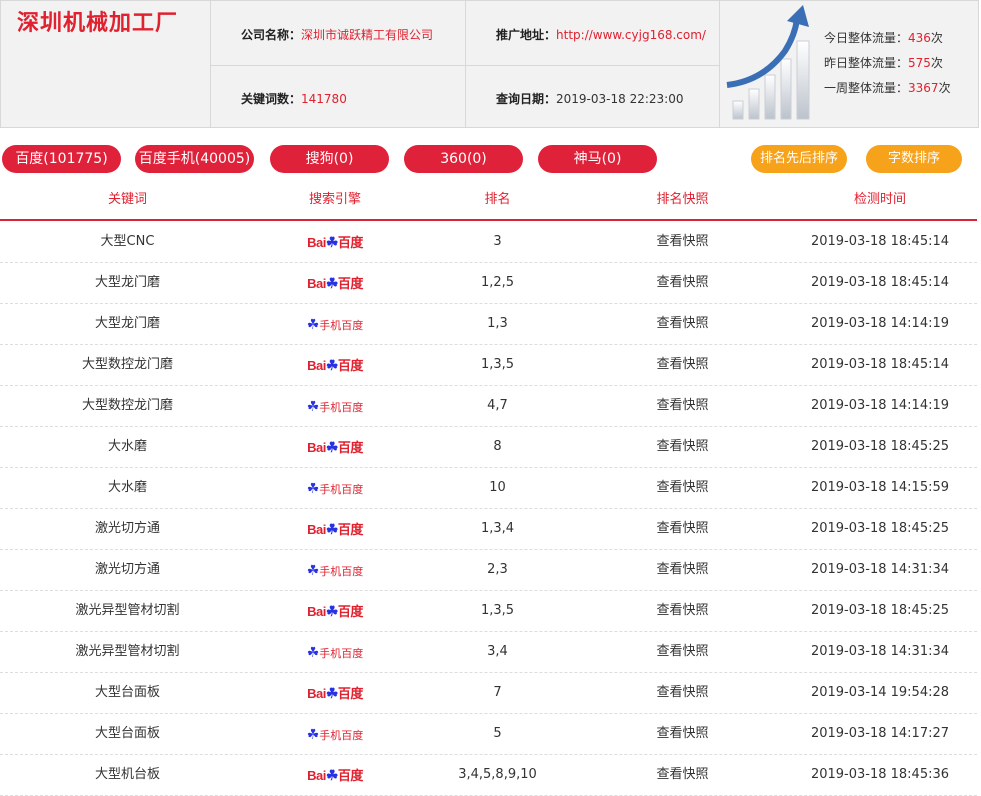  Describe the element at coordinates (880, 487) in the screenshot. I see `check-time-cell: 2019-03-18 14:15:59` at that location.